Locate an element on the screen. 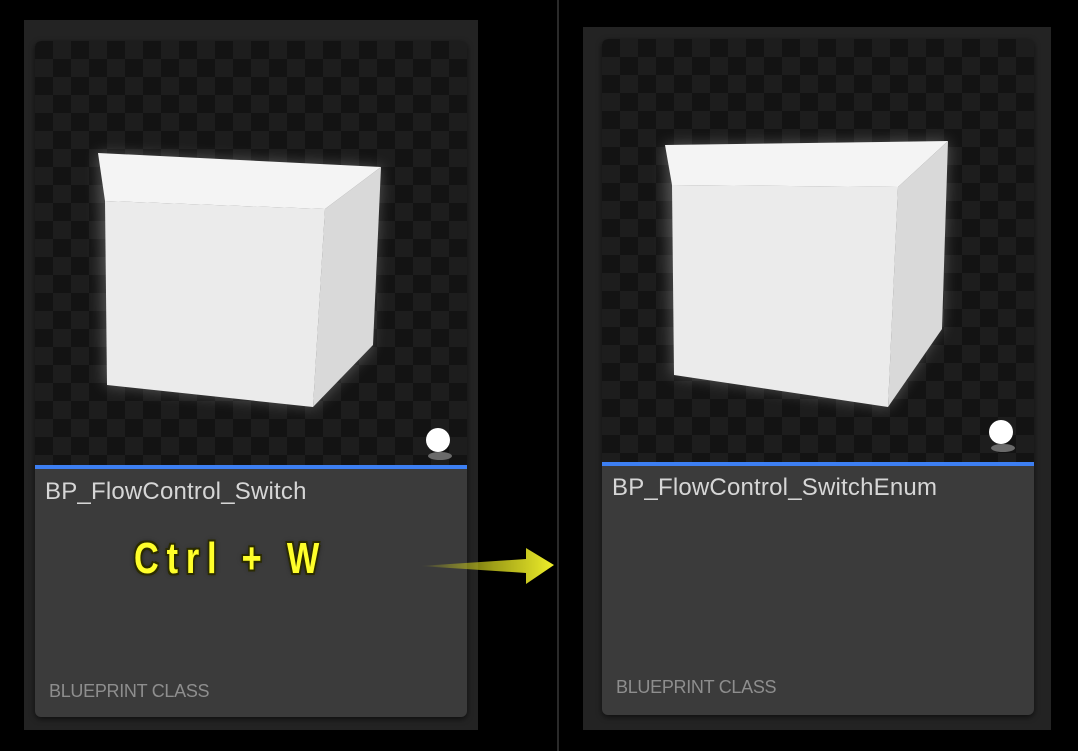  asset-name: BP_FlowControl_Switch is located at coordinates (176, 491).